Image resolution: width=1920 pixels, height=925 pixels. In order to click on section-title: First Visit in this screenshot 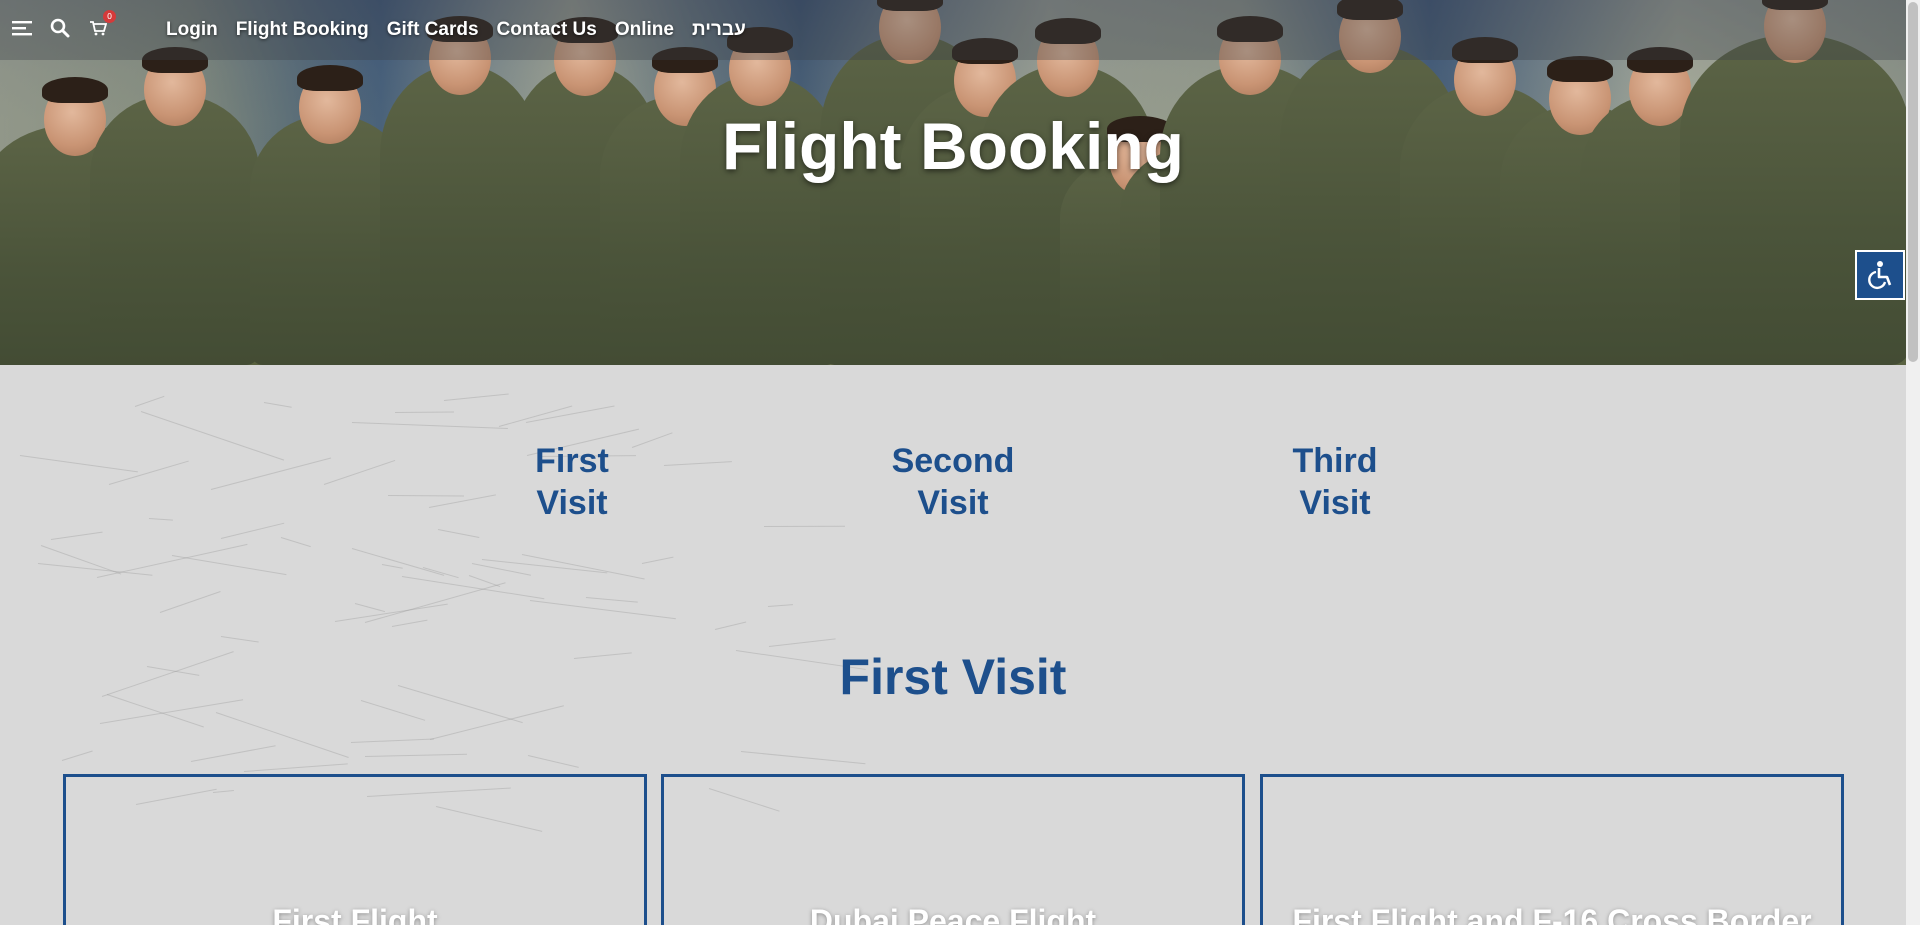, I will do `click(953, 677)`.